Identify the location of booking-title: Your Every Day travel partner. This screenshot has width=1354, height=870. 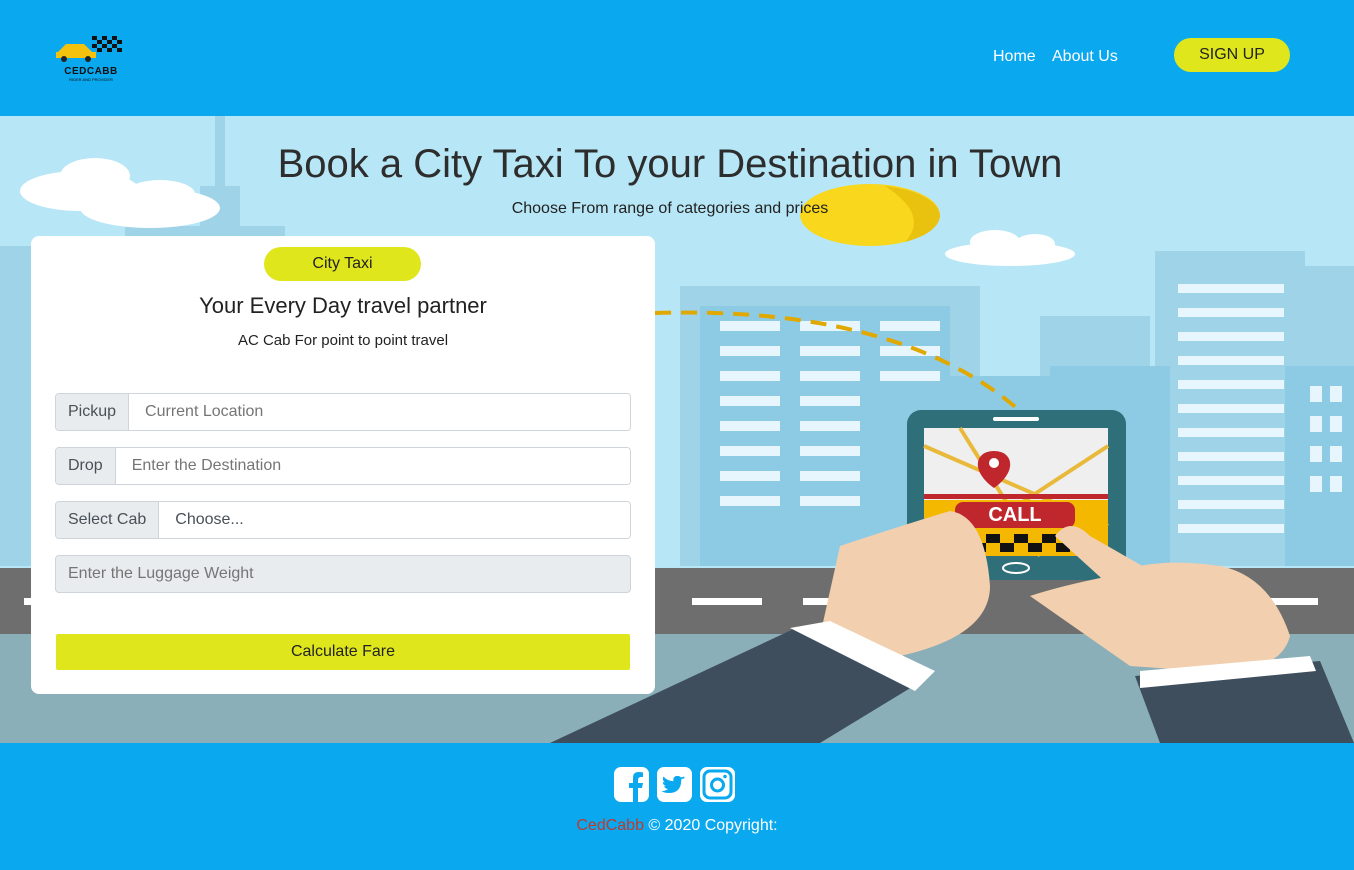
(343, 305).